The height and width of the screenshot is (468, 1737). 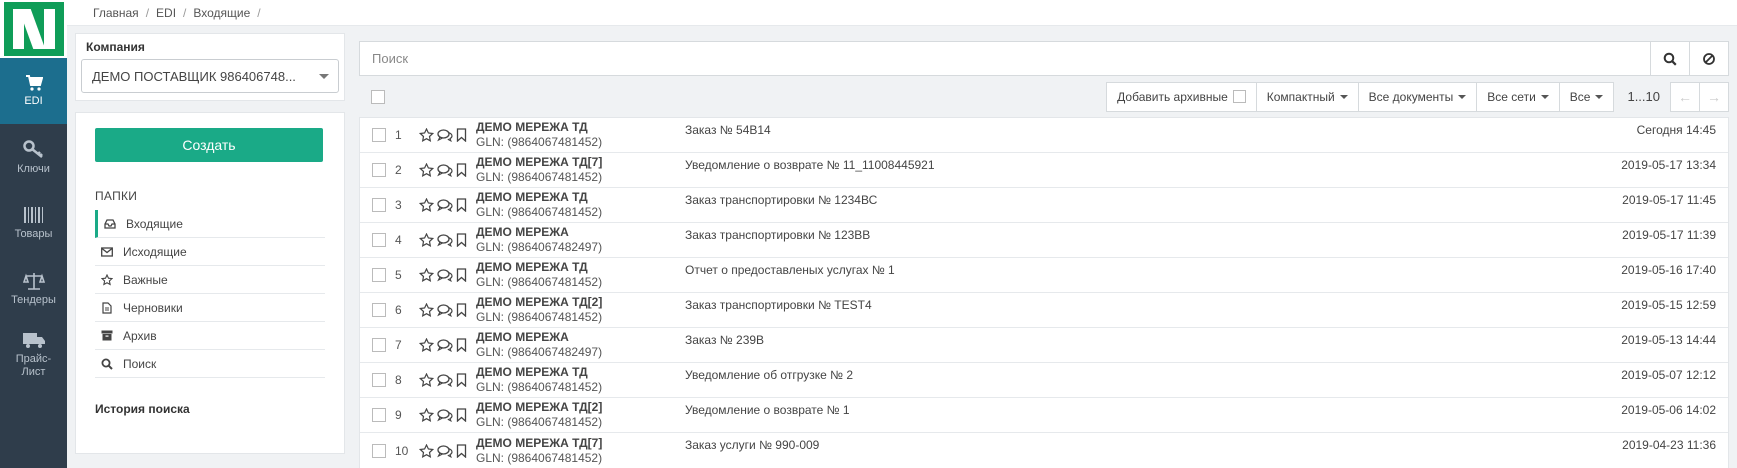 I want to click on row-number: 2, so click(x=398, y=170).